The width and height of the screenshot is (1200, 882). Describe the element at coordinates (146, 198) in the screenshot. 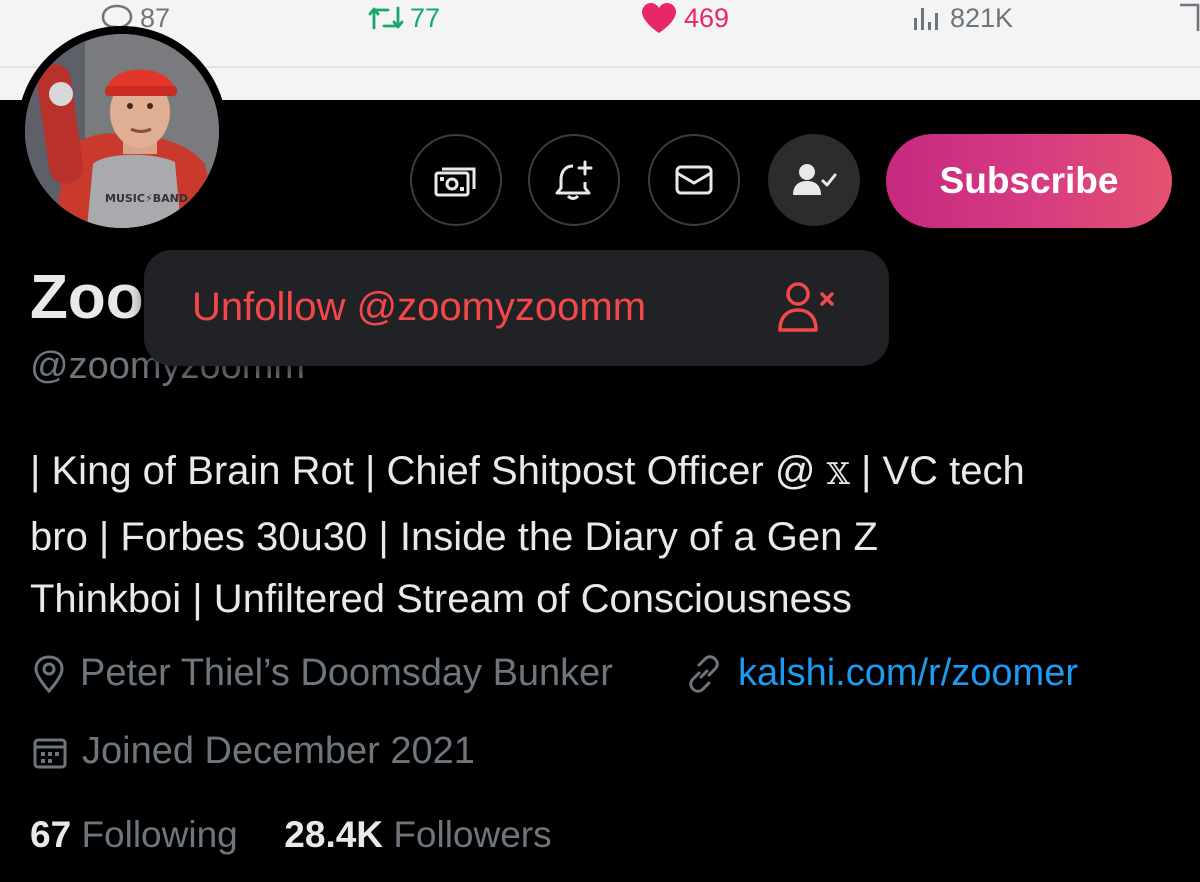

I see `shirt-logo-text: MUSIC⚡BAND` at that location.